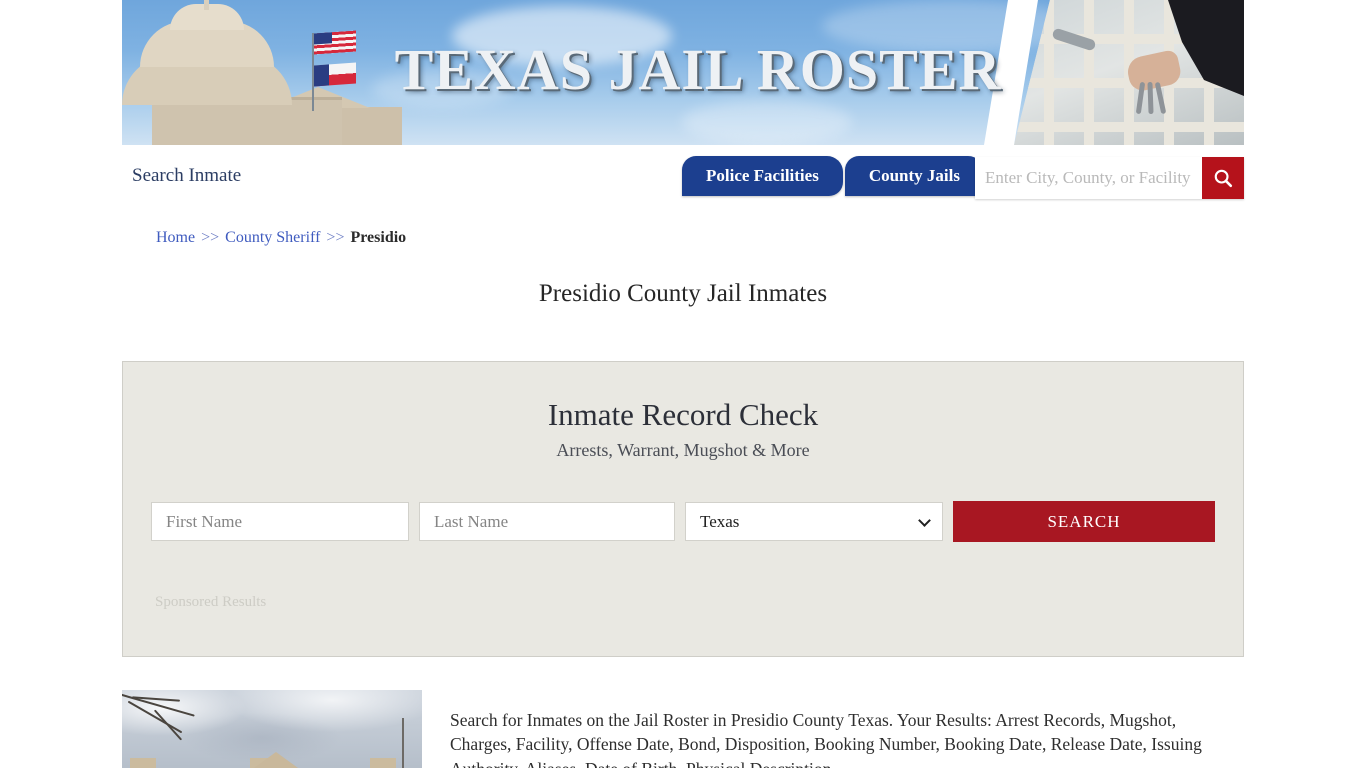  I want to click on facility-search-group, so click(1109, 178).